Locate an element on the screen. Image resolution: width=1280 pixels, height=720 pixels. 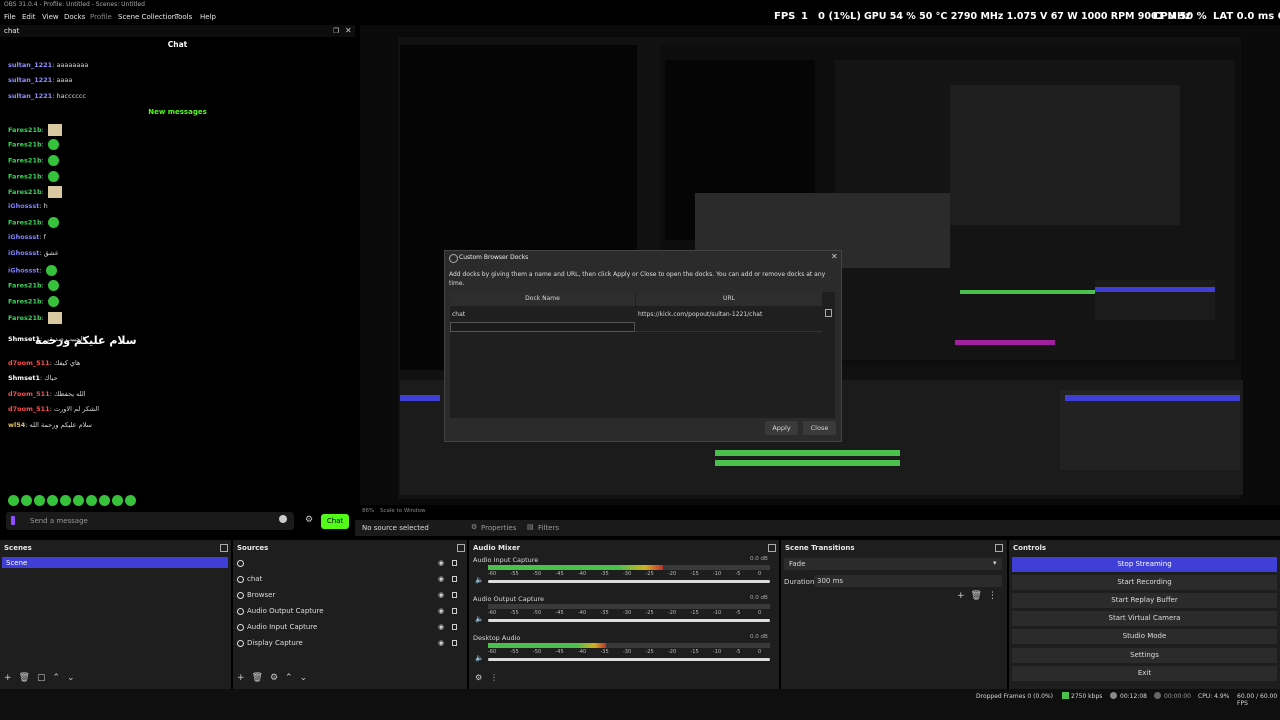
control-button-start-virtual-camera: Start Virtual Camera is located at coordinates (1144, 618).